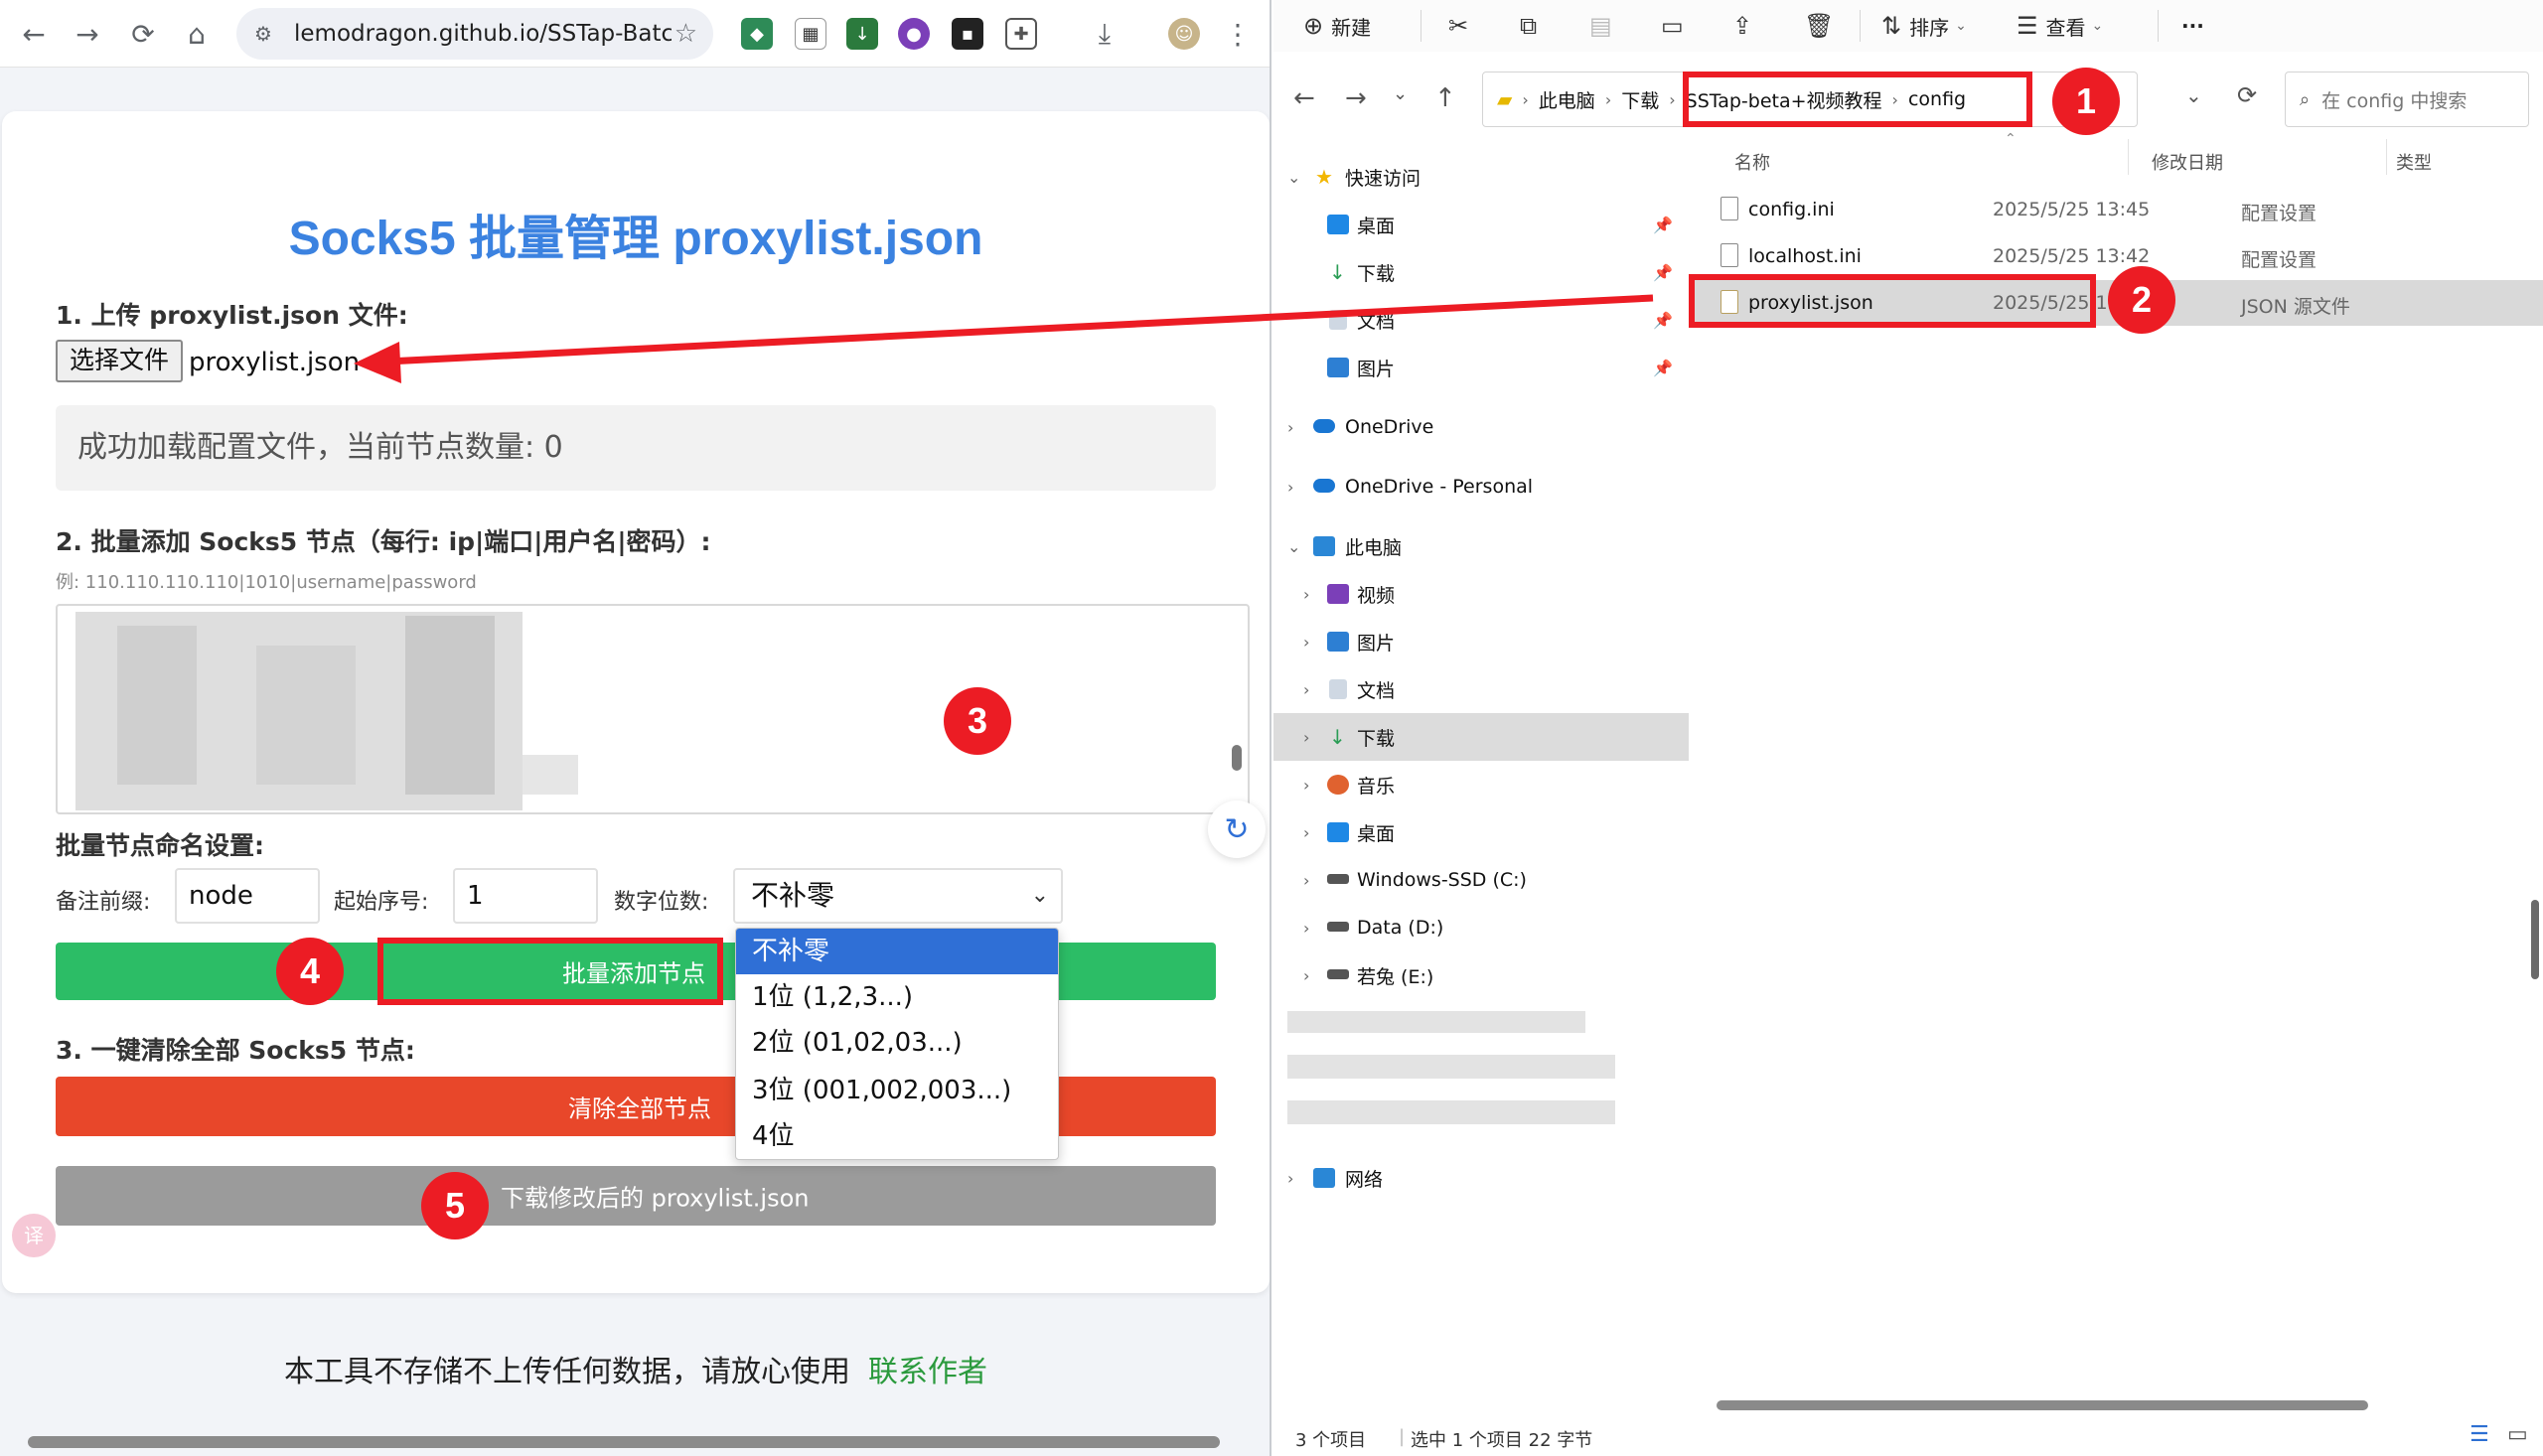 The image size is (2543, 1456). What do you see at coordinates (310, 971) in the screenshot?
I see `step-badge-4: 4` at bounding box center [310, 971].